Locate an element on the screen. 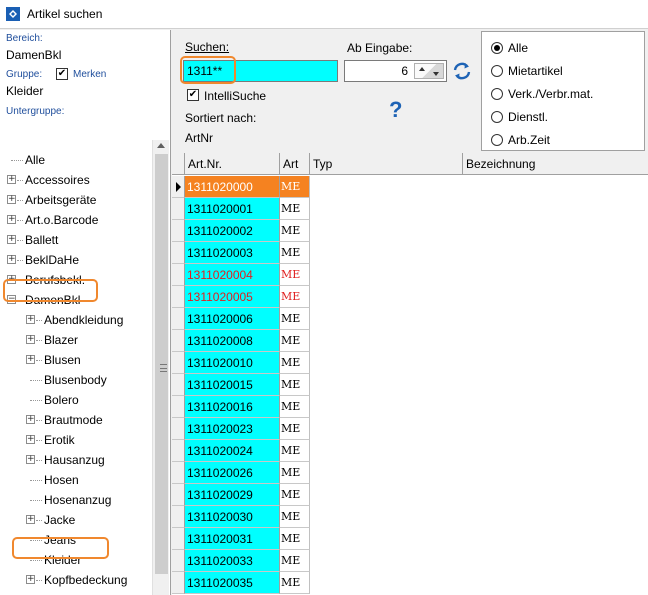 This screenshot has width=648, height=595. cell-artnr: 1311020024 is located at coordinates (232, 451).